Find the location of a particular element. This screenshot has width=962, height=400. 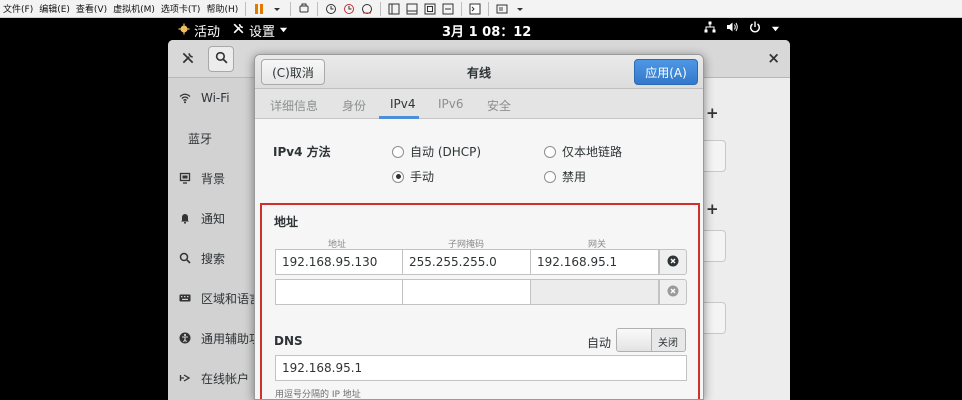

active-tab-indicator is located at coordinates (399, 117).